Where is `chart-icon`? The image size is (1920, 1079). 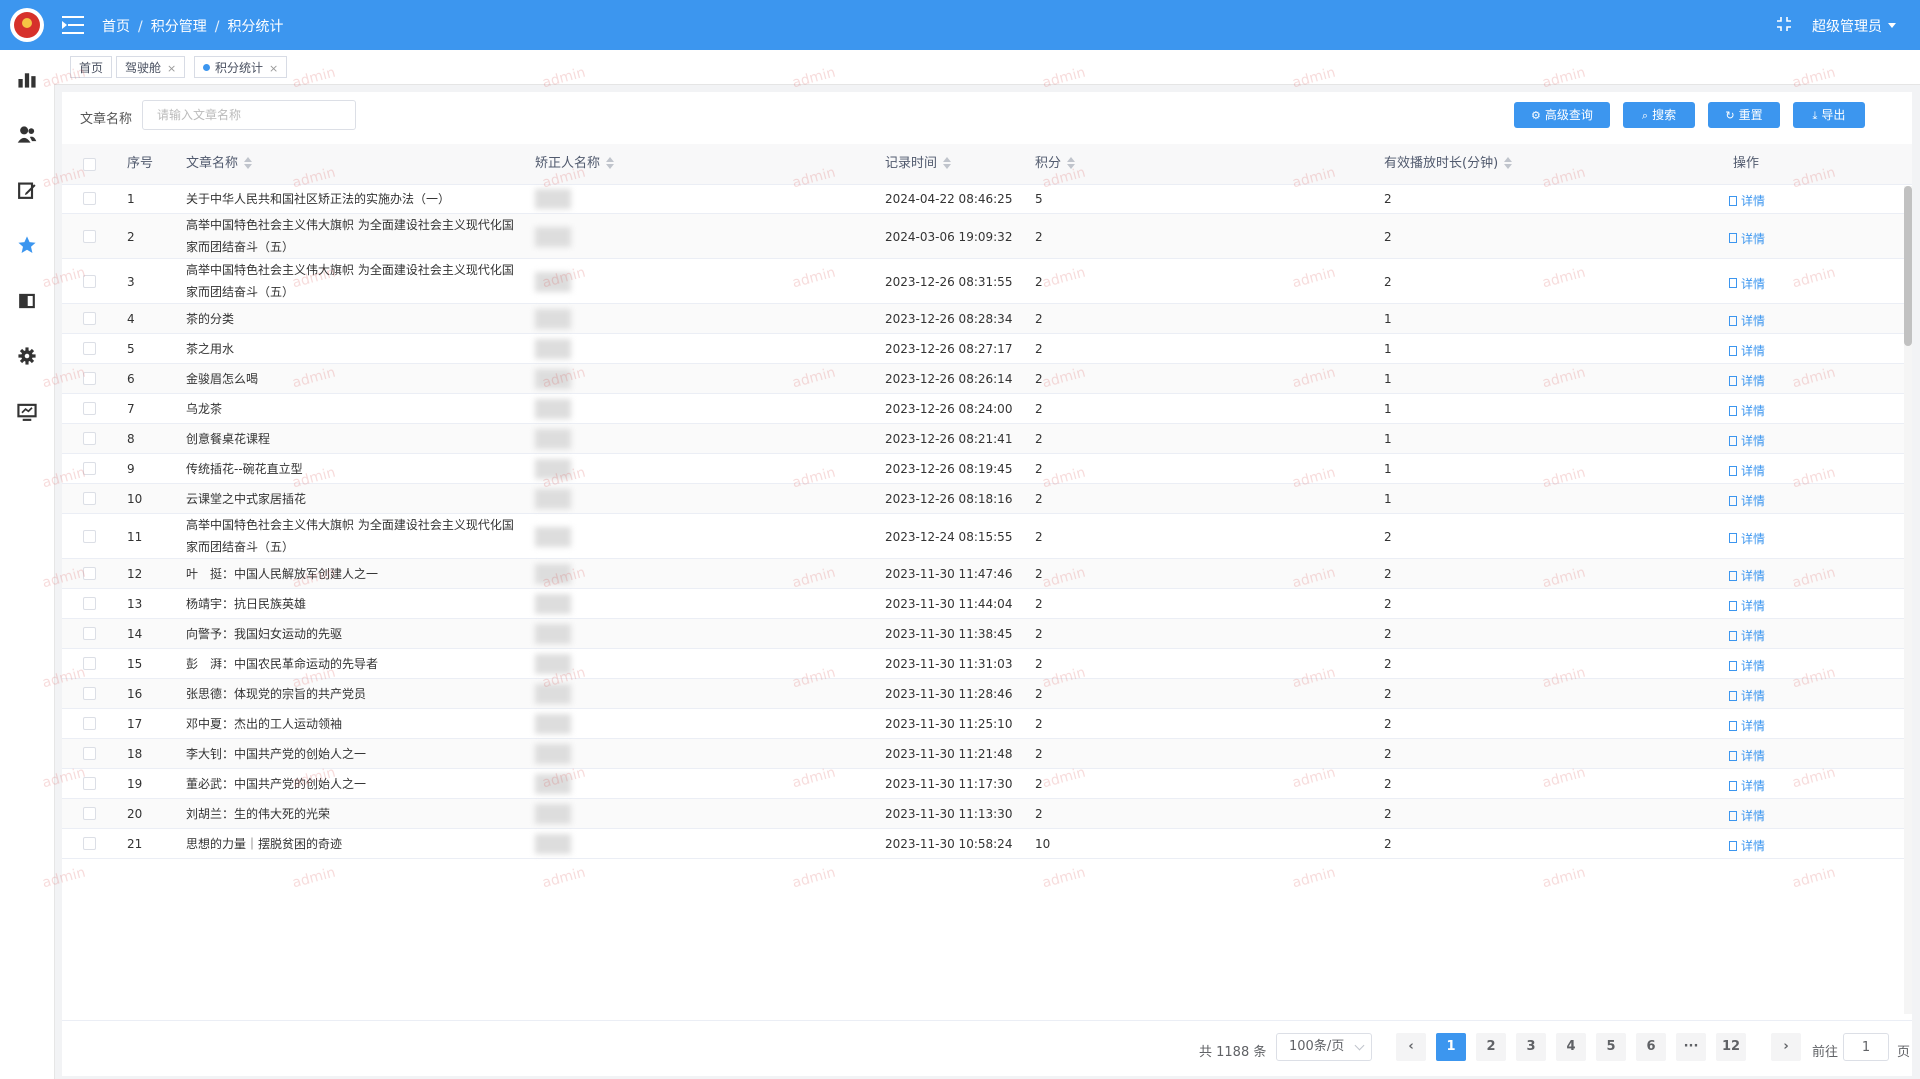 chart-icon is located at coordinates (27, 79).